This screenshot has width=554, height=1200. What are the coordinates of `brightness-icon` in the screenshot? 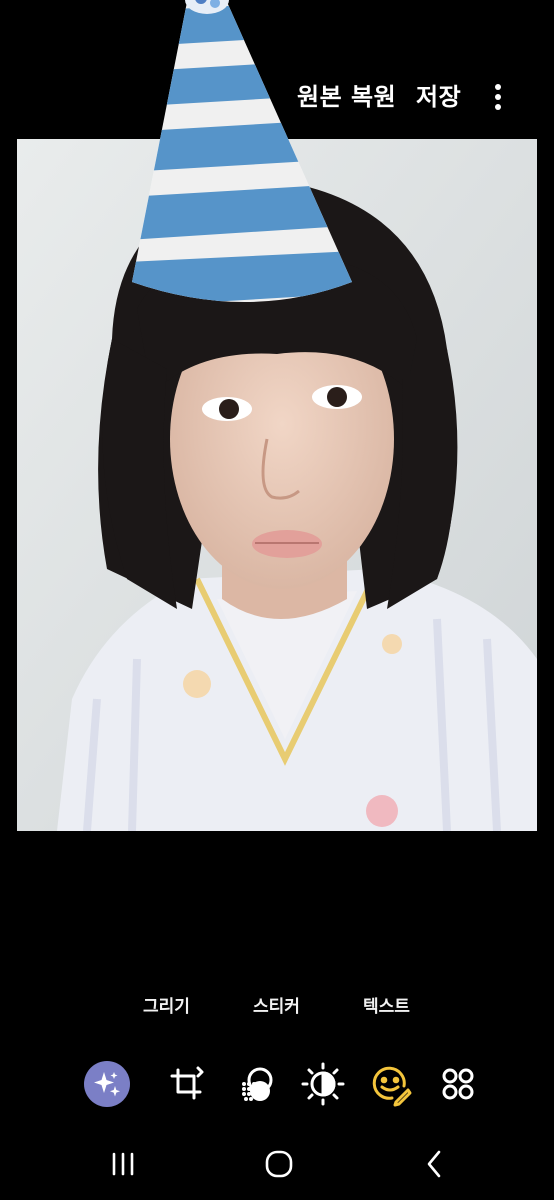 It's located at (323, 1084).